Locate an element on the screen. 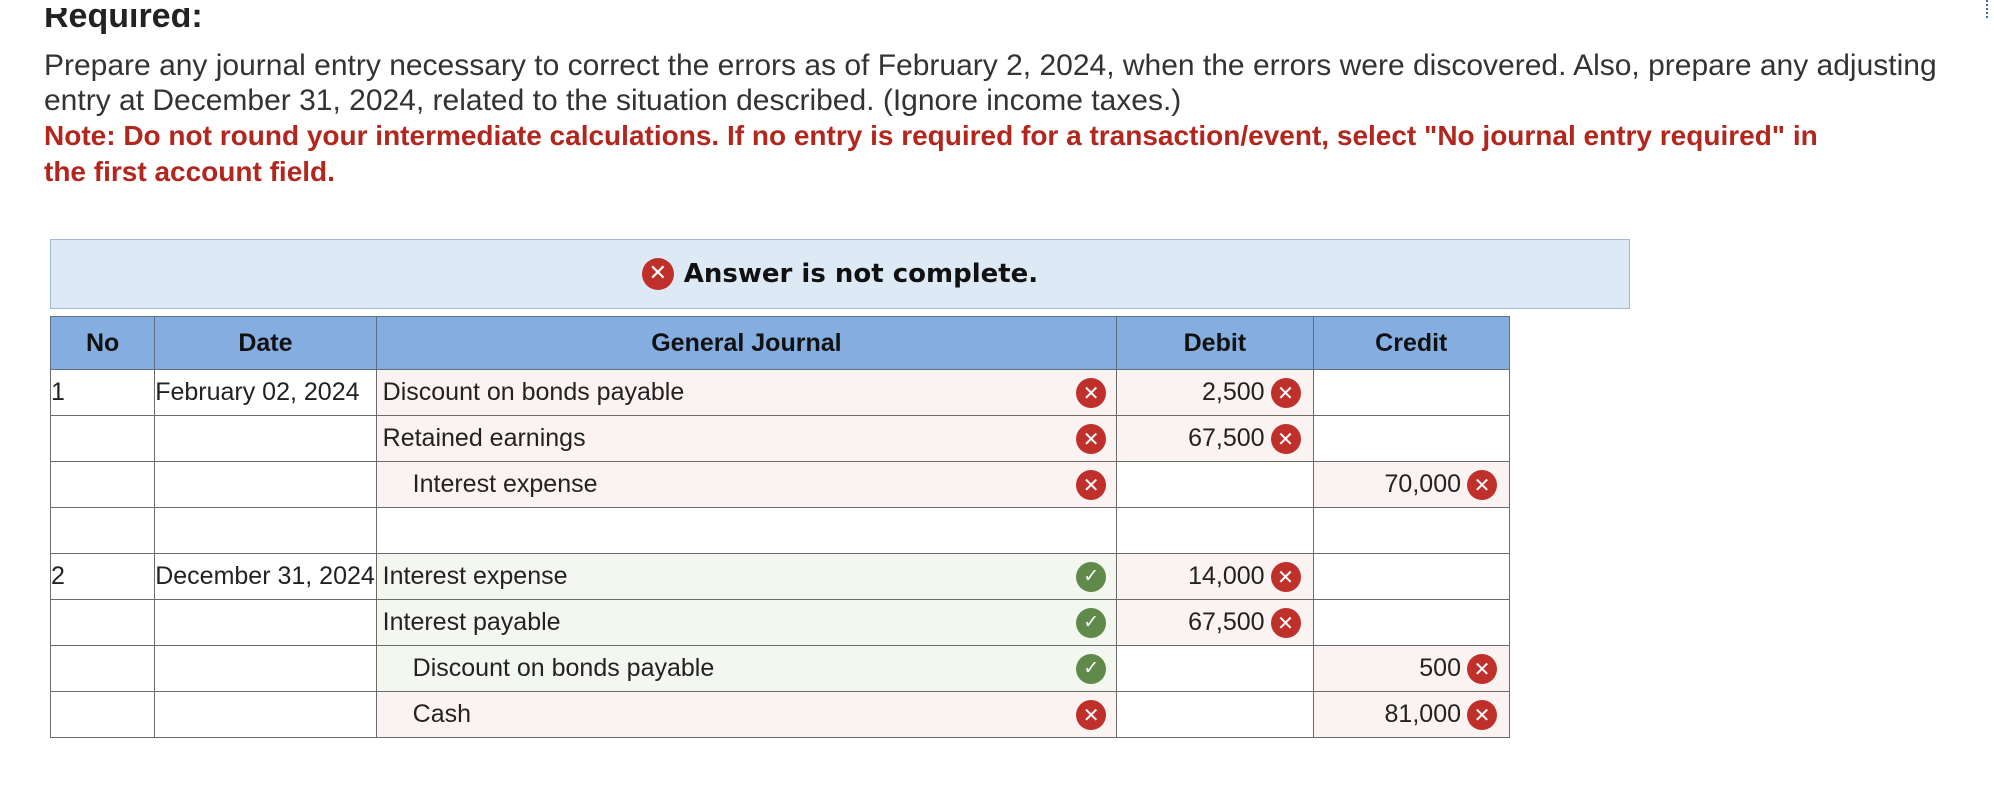 The width and height of the screenshot is (1994, 786). account-select: Retained earnings ✕ is located at coordinates (746, 438).